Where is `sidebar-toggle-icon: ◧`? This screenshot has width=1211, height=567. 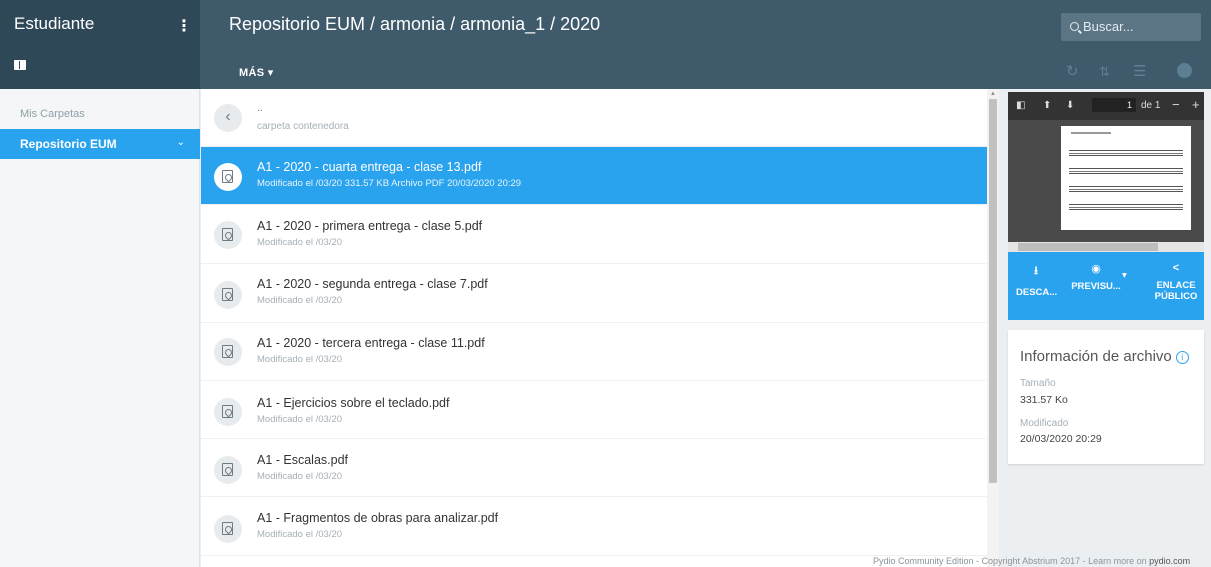
sidebar-toggle-icon: ◧ is located at coordinates (1020, 105).